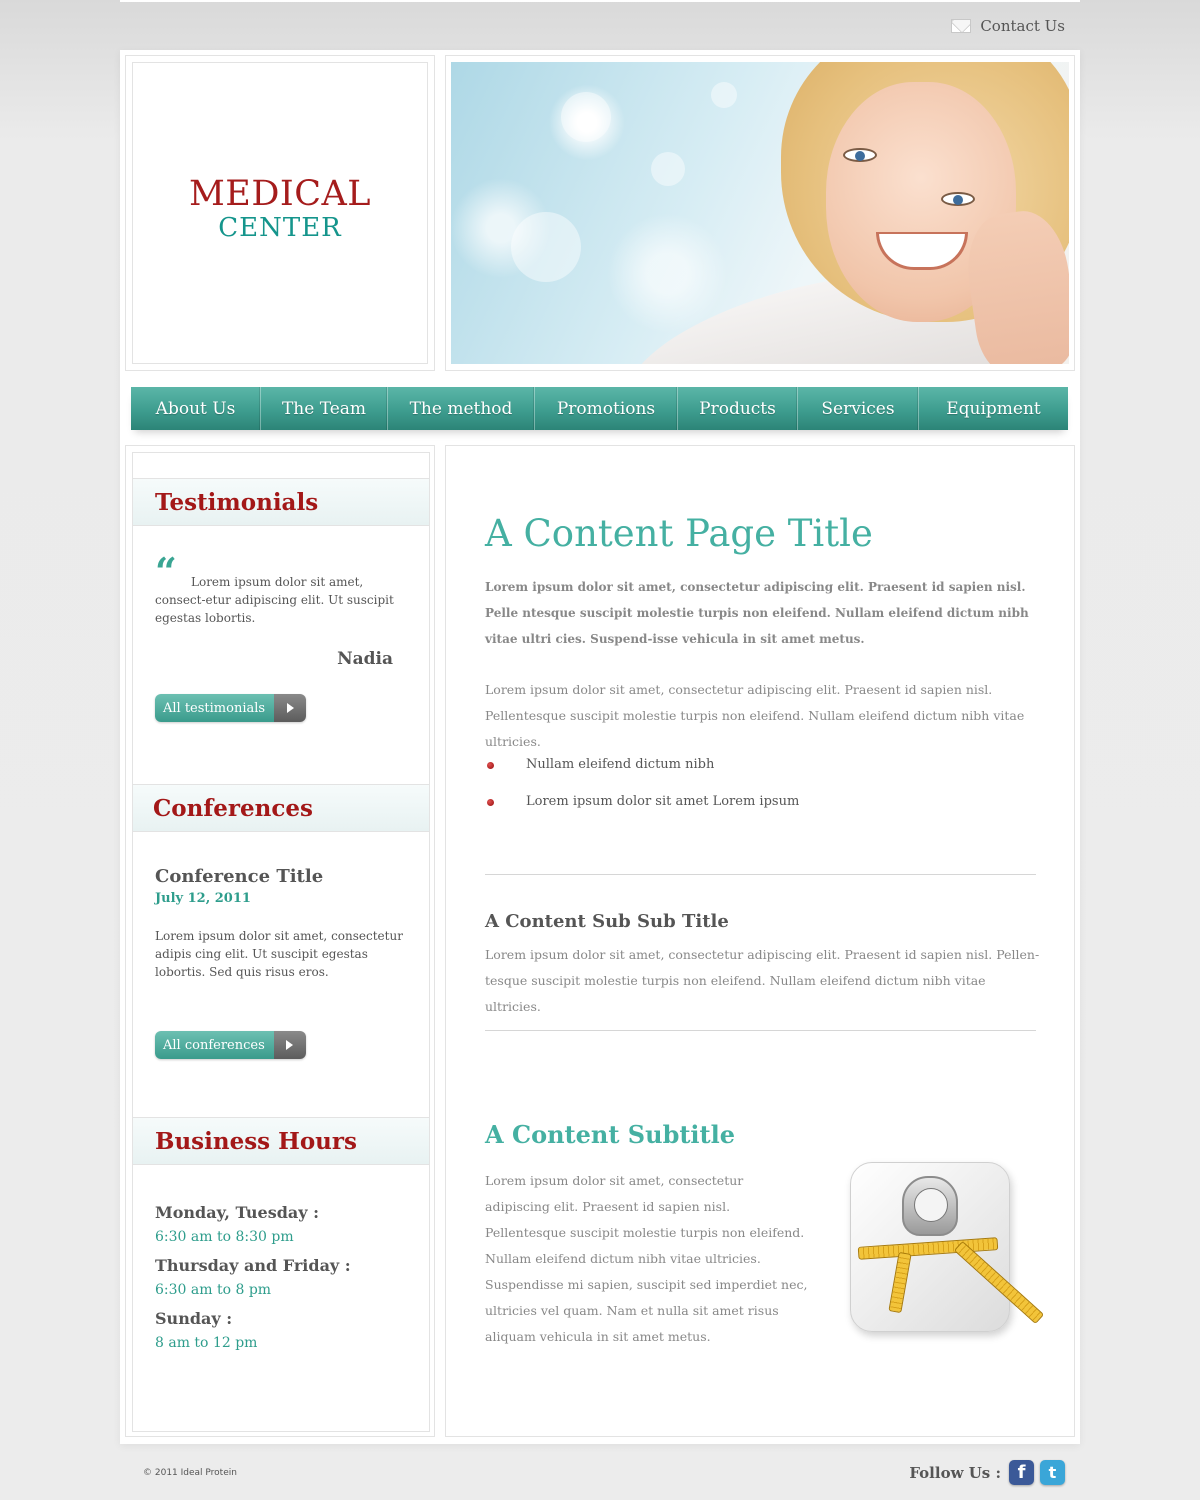 The image size is (1200, 1500). I want to click on testimonials-header: Testimonials, so click(281, 502).